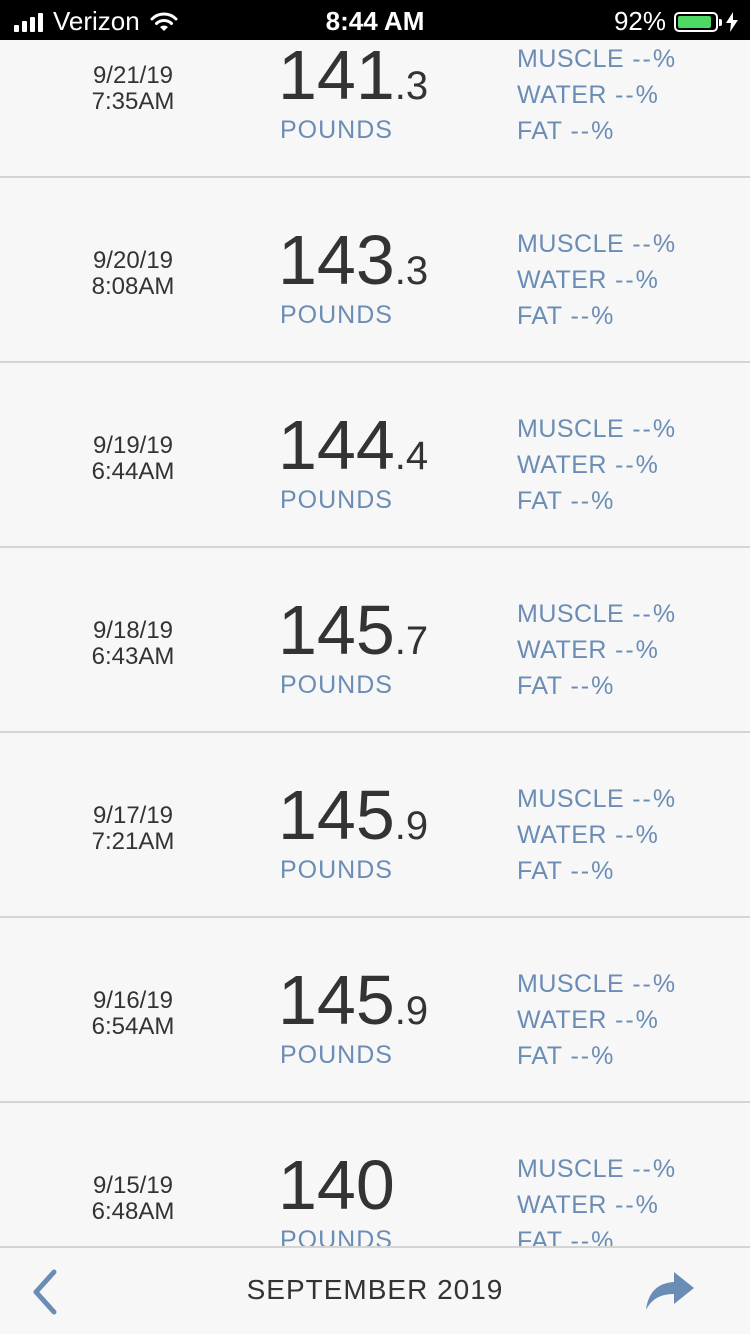 This screenshot has height=1334, width=750. I want to click on status-bar: Verizon 8:44 AM 92%, so click(375, 20).